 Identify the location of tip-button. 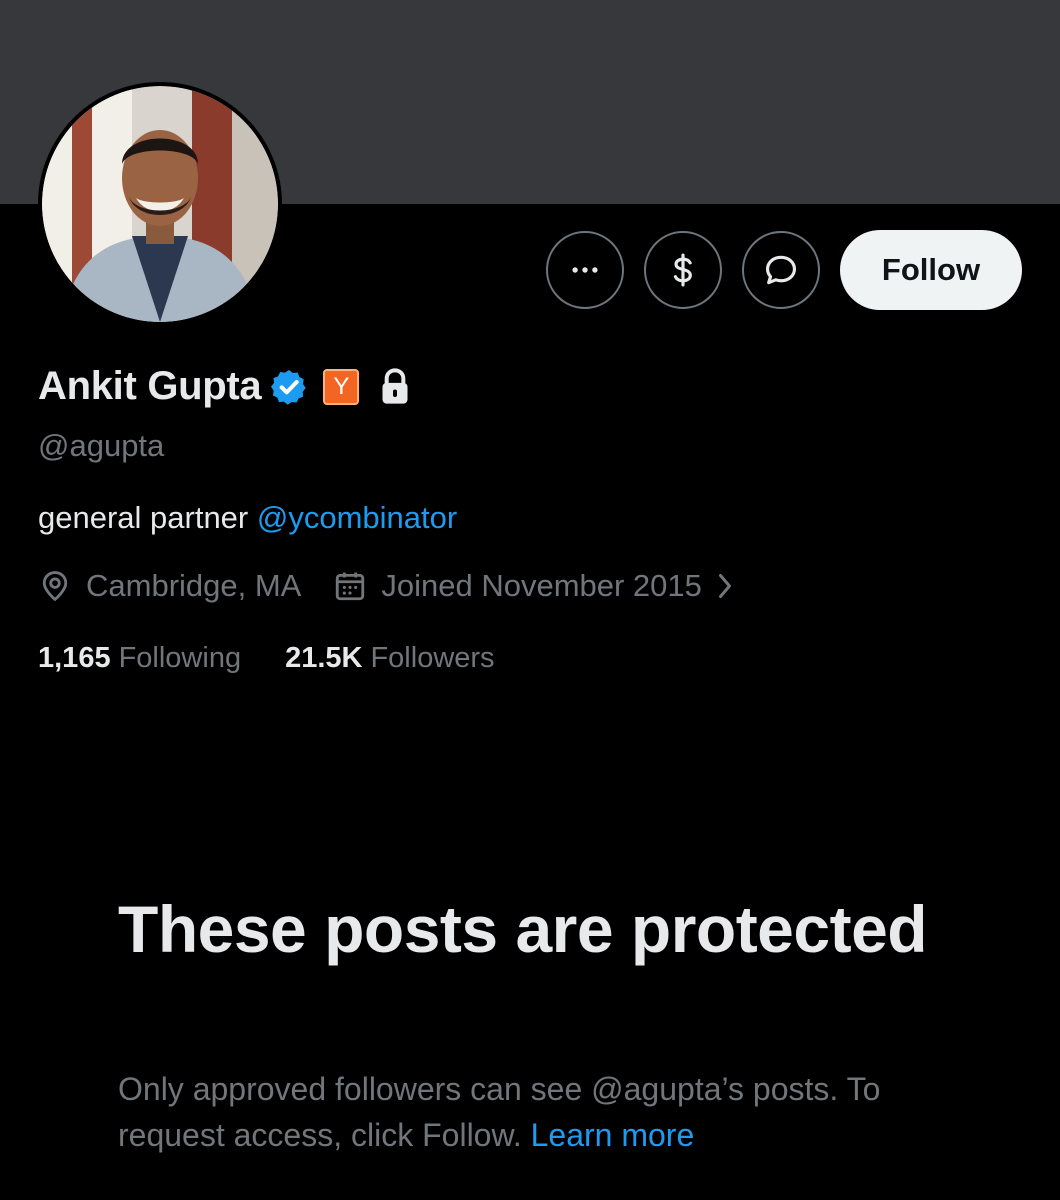
(683, 270).